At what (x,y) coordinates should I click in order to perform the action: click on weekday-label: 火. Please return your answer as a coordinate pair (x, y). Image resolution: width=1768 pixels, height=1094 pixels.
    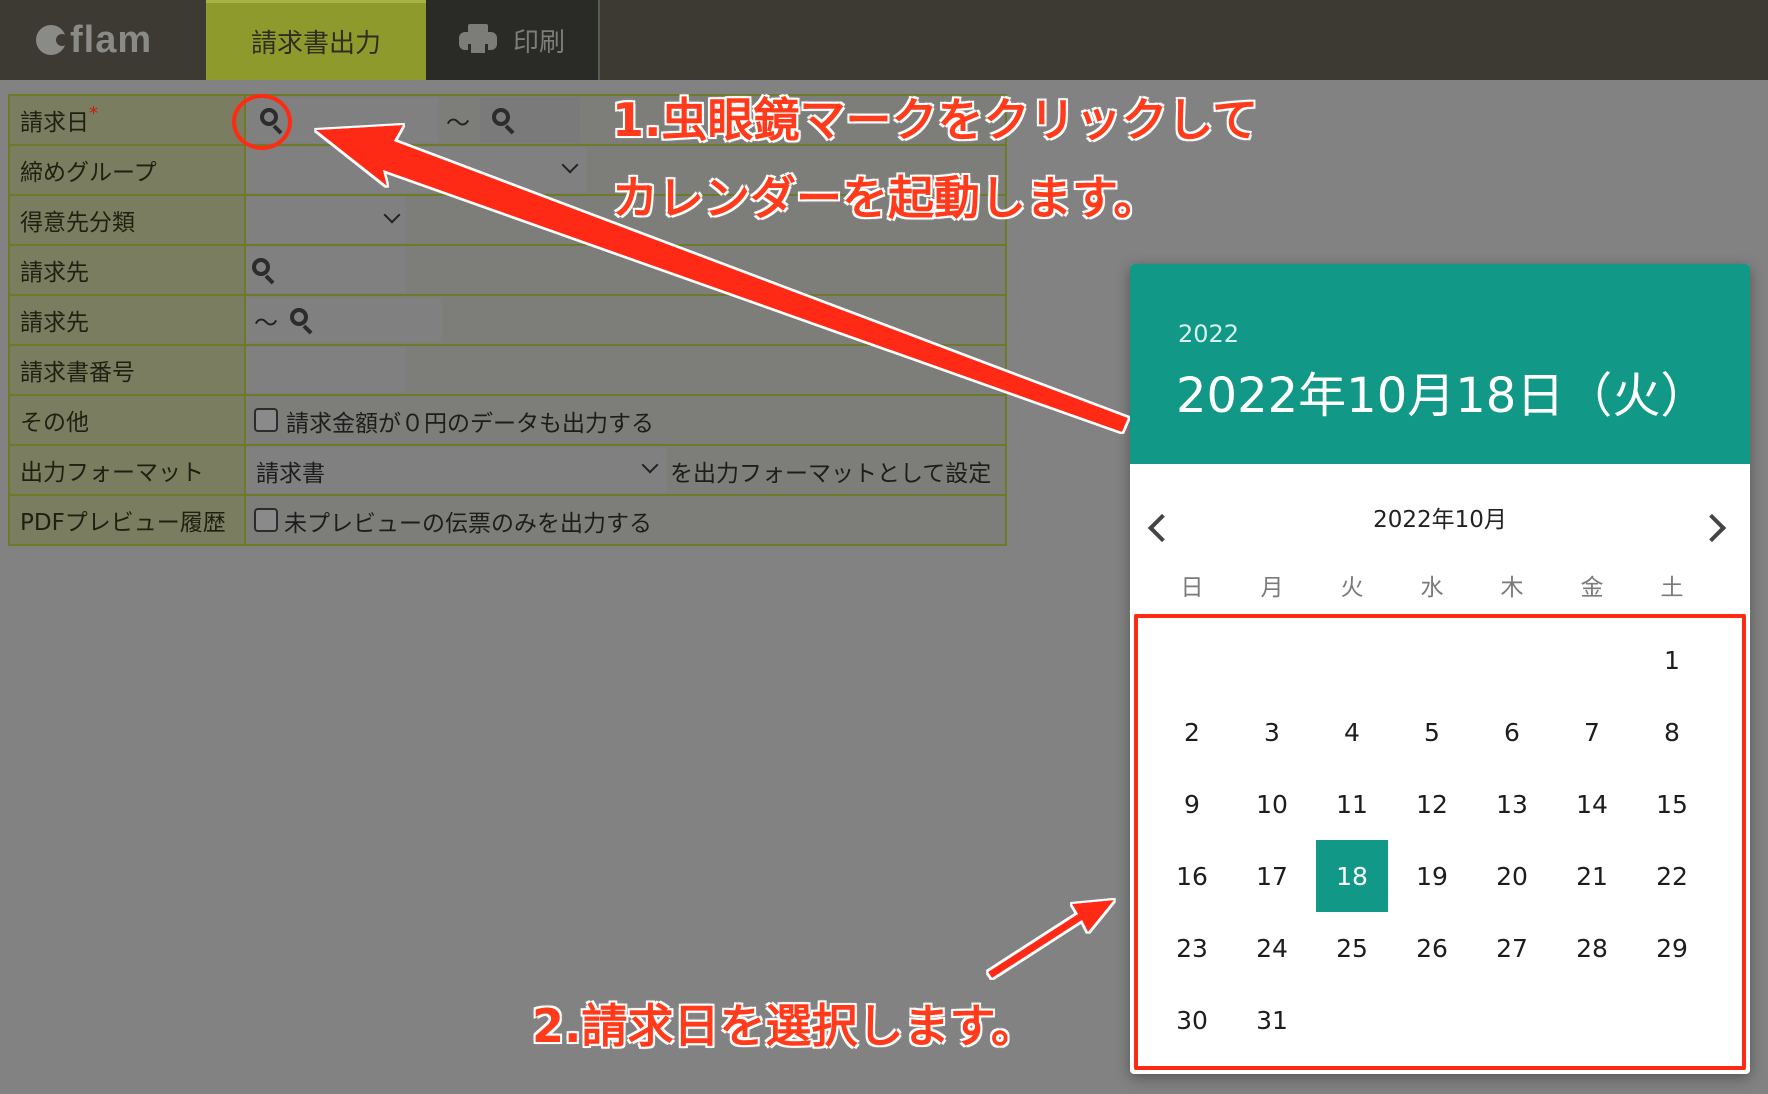
    Looking at the image, I should click on (1352, 588).